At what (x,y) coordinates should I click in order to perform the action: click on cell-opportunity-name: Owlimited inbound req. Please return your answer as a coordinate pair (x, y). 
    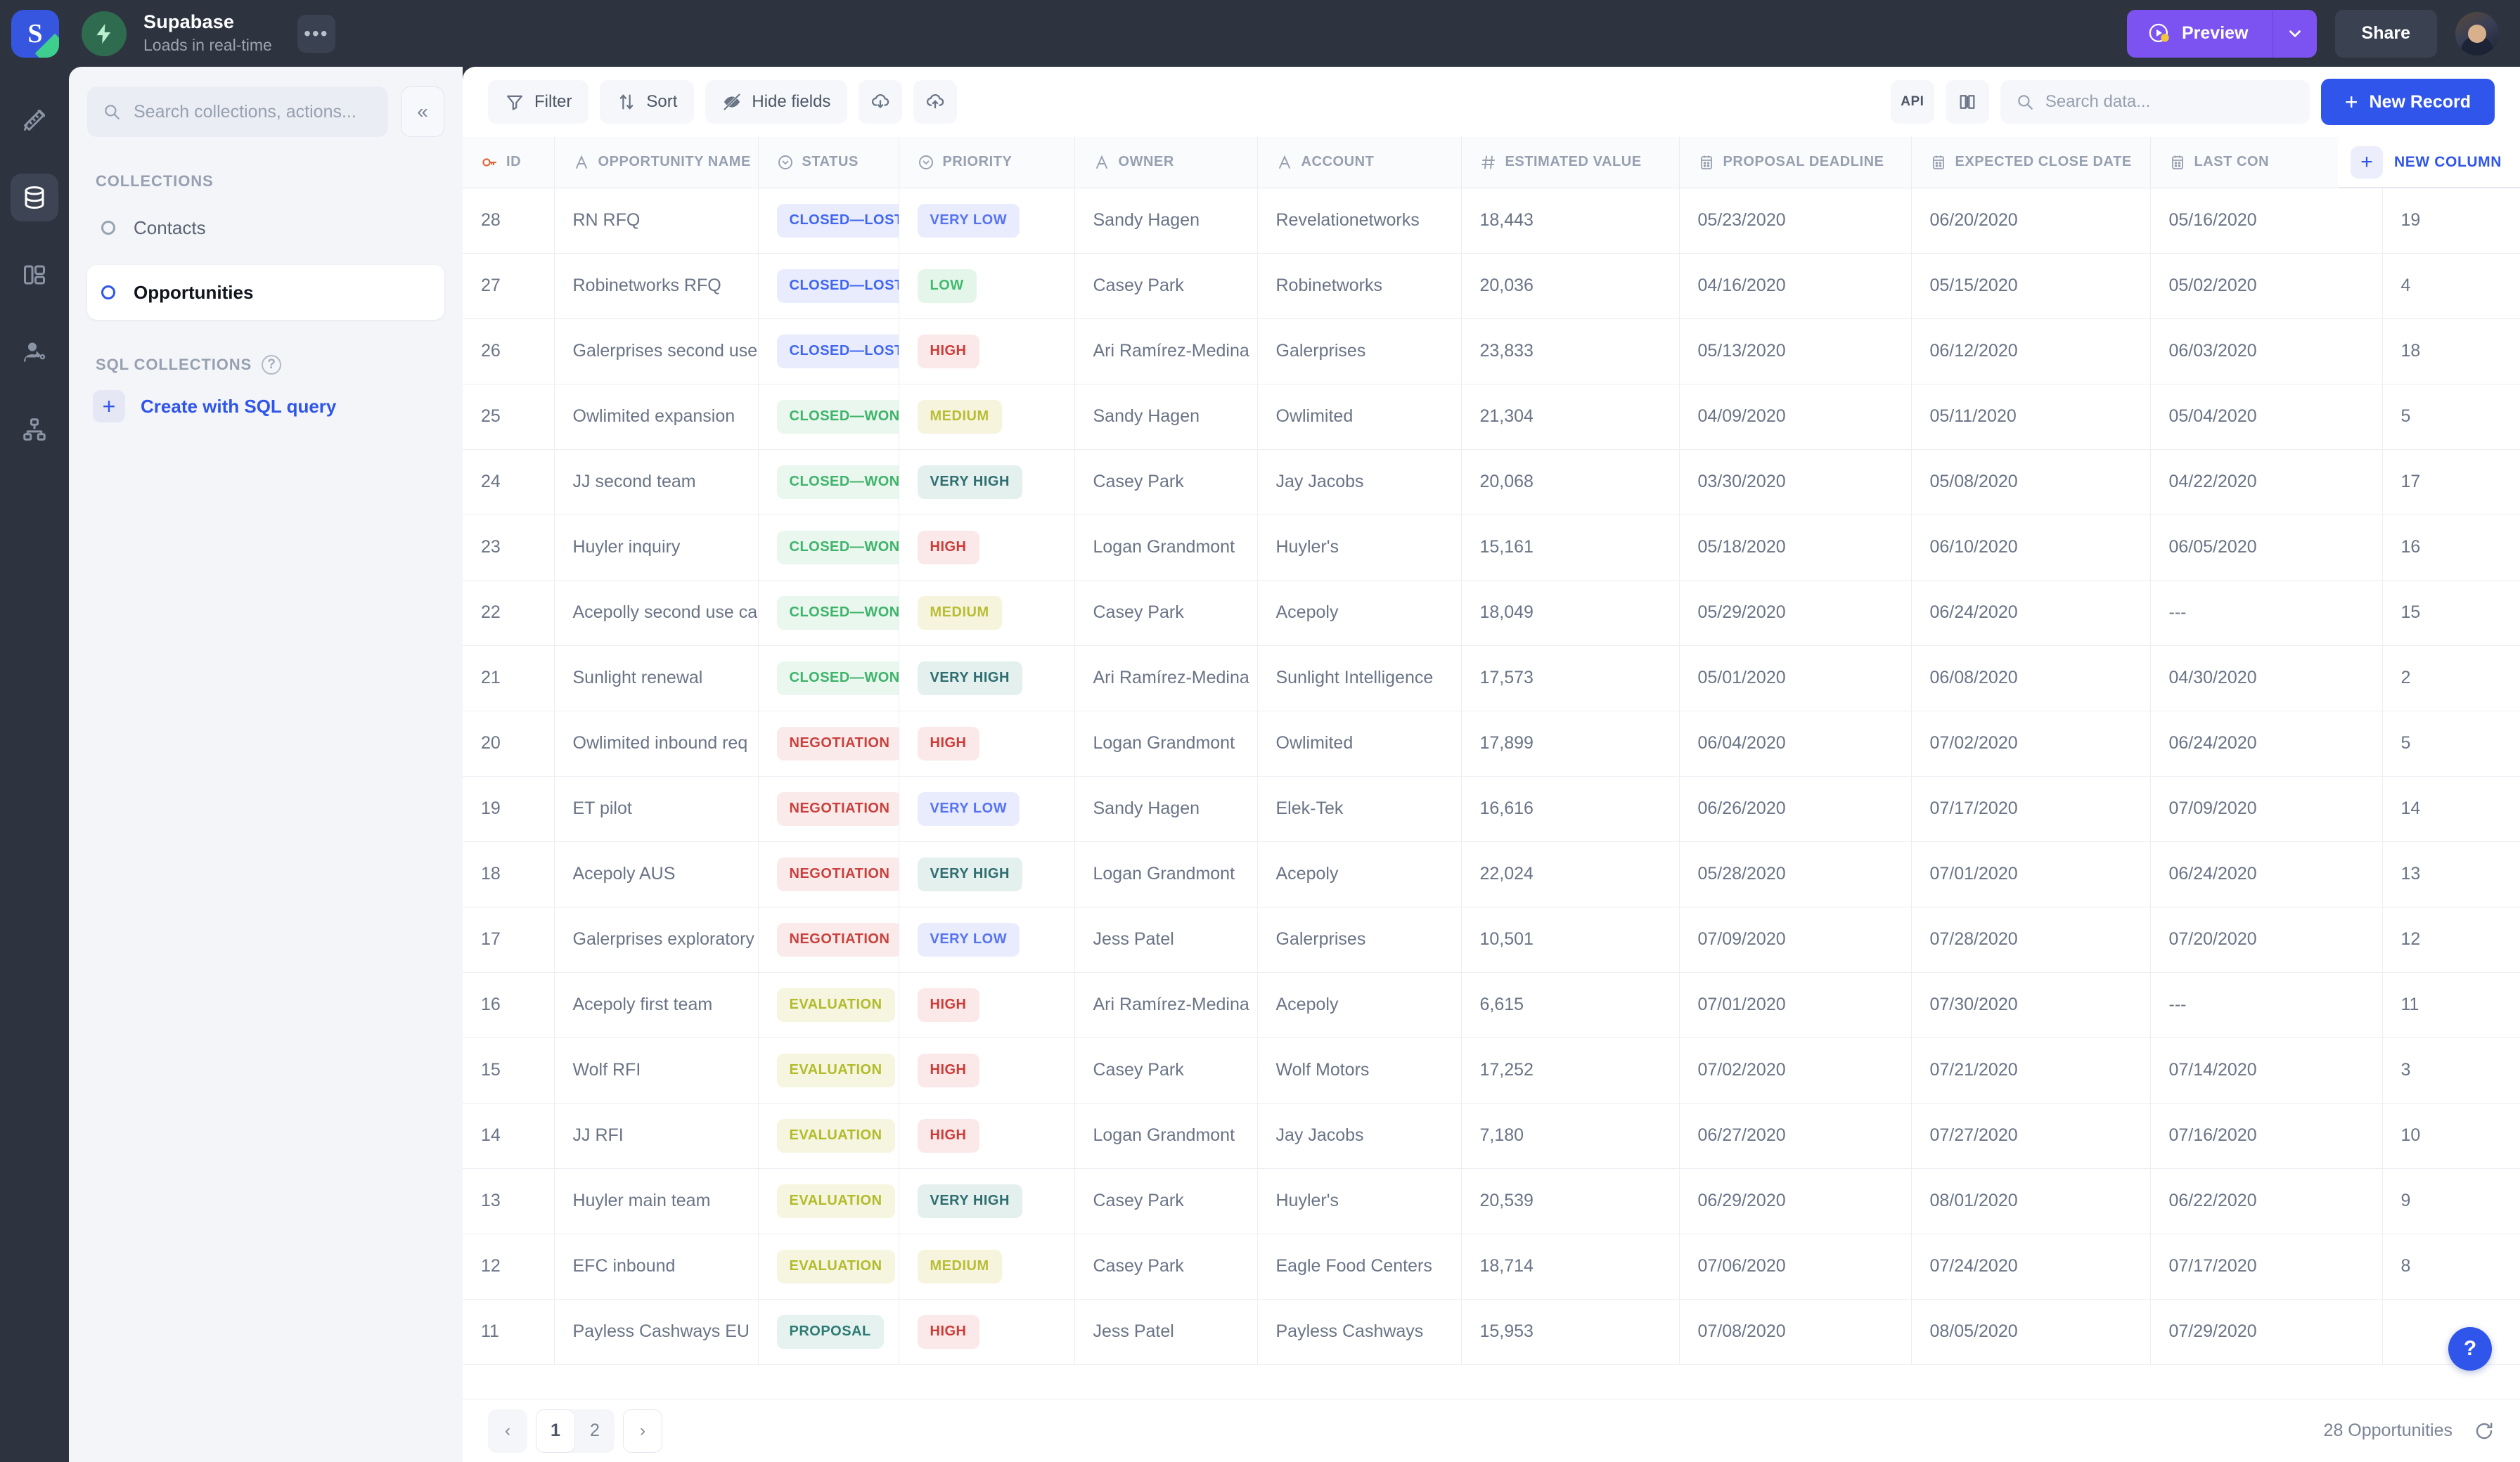
    Looking at the image, I should click on (656, 744).